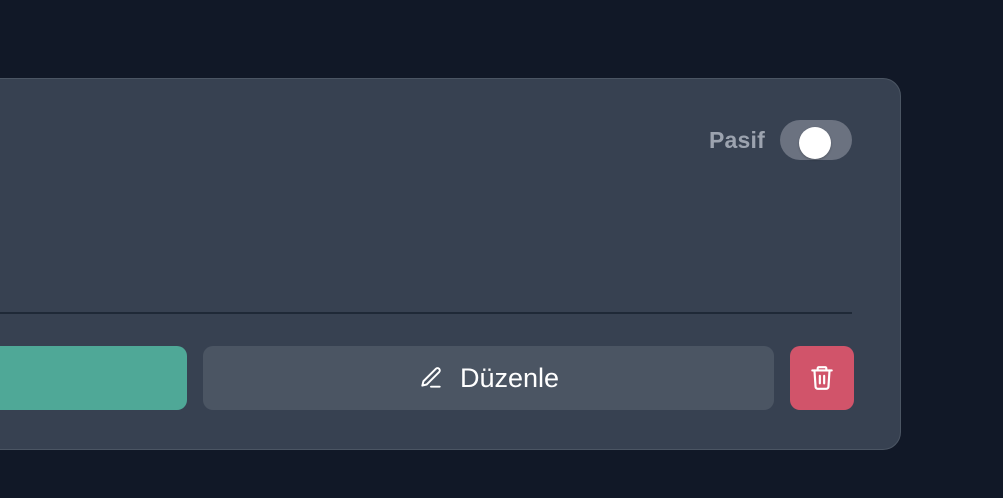 The height and width of the screenshot is (498, 1003). I want to click on delete-button, so click(822, 378).